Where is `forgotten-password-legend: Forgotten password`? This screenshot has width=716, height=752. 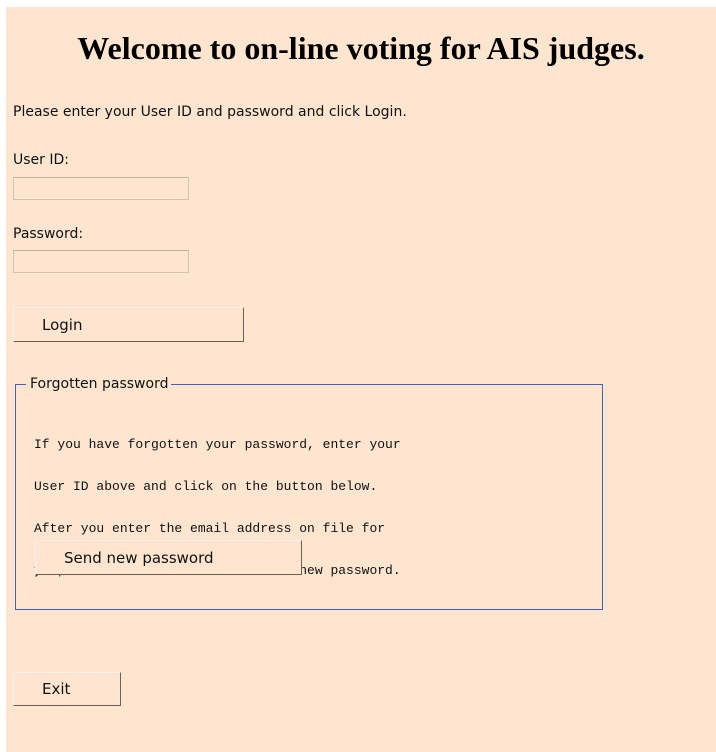
forgotten-password-legend: Forgotten password is located at coordinates (99, 384).